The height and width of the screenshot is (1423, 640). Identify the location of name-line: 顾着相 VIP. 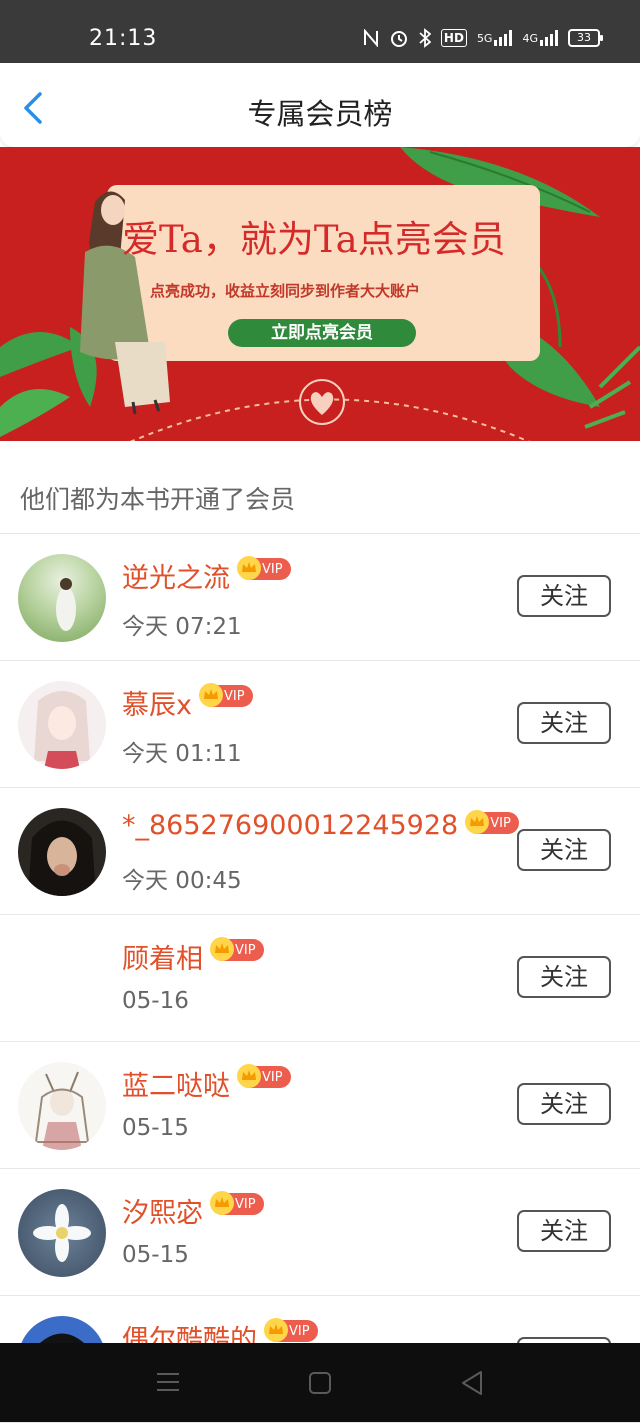
(193, 956).